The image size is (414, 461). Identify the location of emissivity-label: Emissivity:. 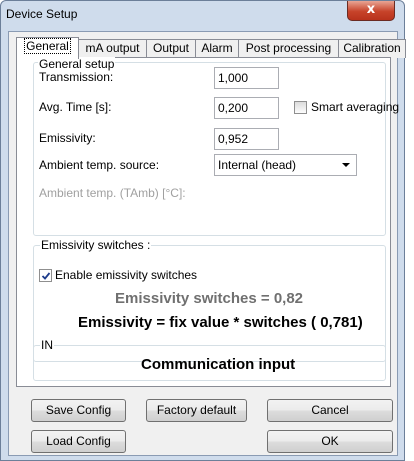
(67, 138).